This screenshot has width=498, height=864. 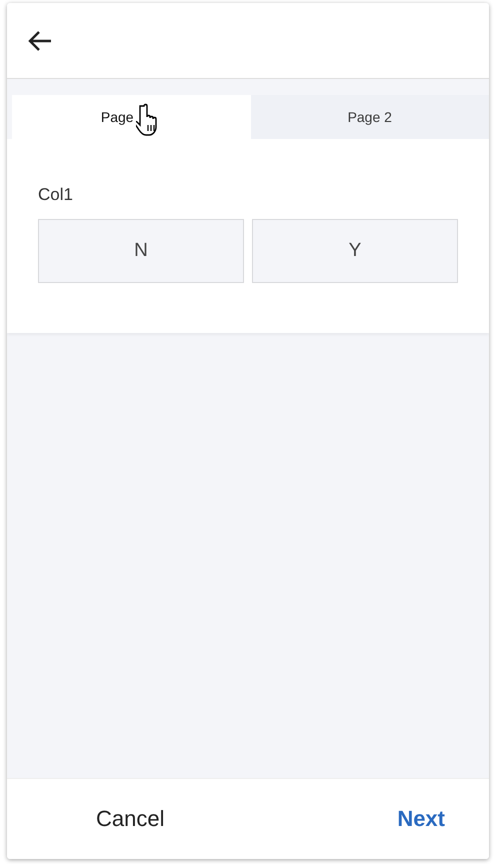 What do you see at coordinates (40, 41) in the screenshot?
I see `back-arrow-icon` at bounding box center [40, 41].